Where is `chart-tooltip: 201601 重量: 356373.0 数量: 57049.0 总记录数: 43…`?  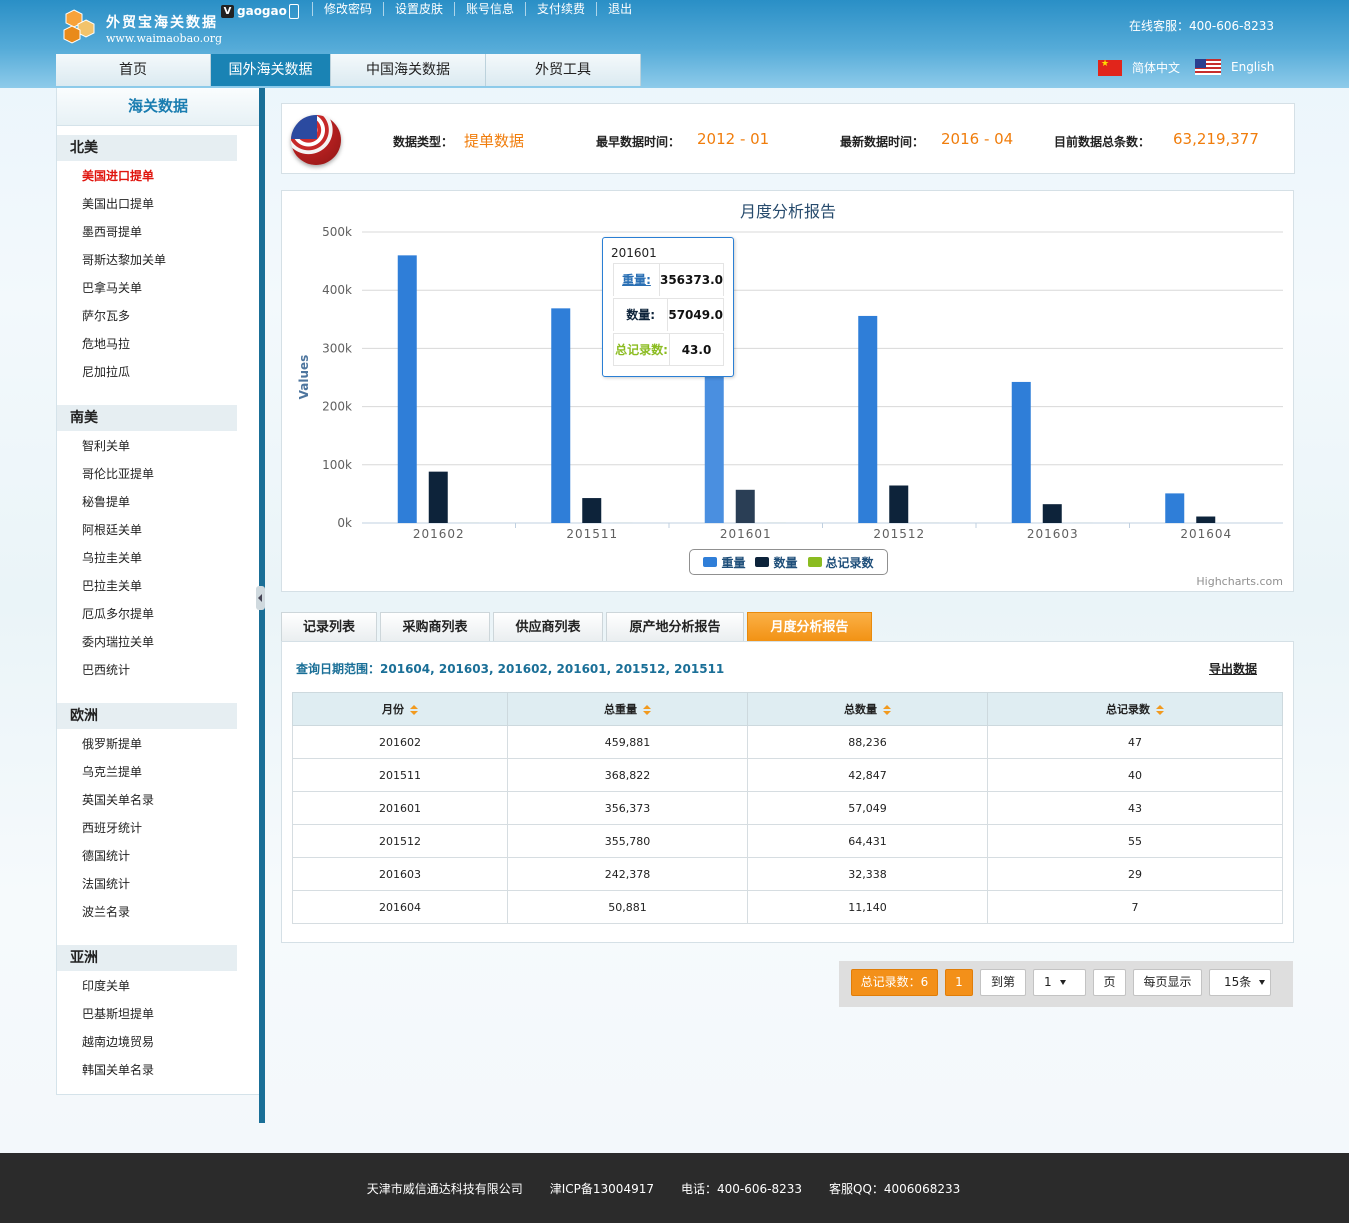 chart-tooltip: 201601 重量: 356373.0 数量: 57049.0 总记录数: 43… is located at coordinates (668, 307).